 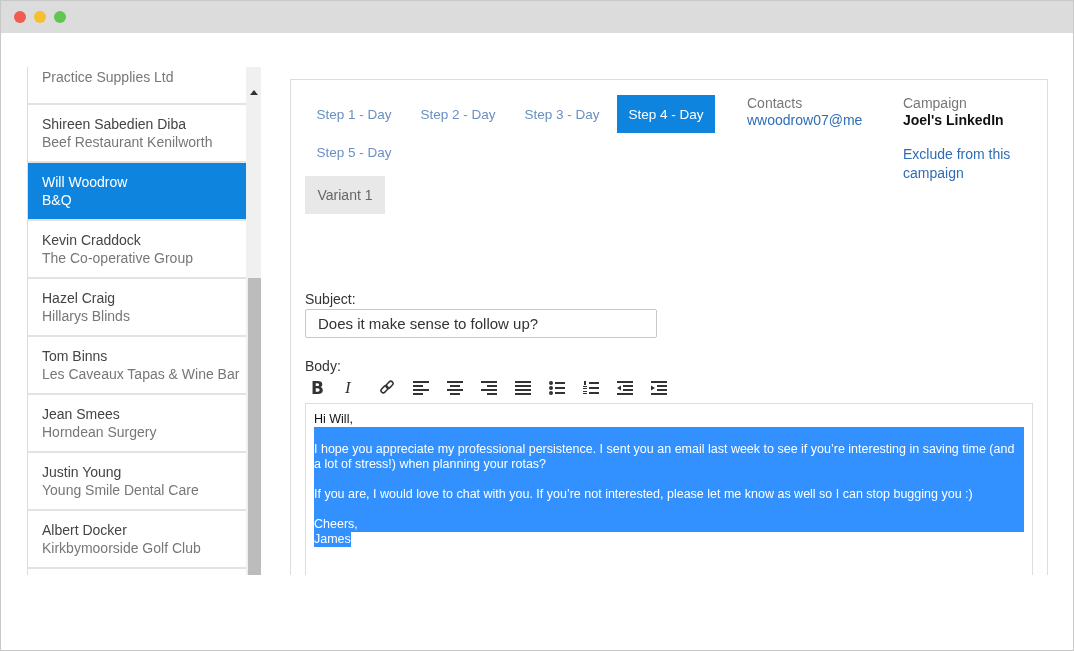 I want to click on contact-email-link: wwoodrow07@me, so click(x=805, y=120).